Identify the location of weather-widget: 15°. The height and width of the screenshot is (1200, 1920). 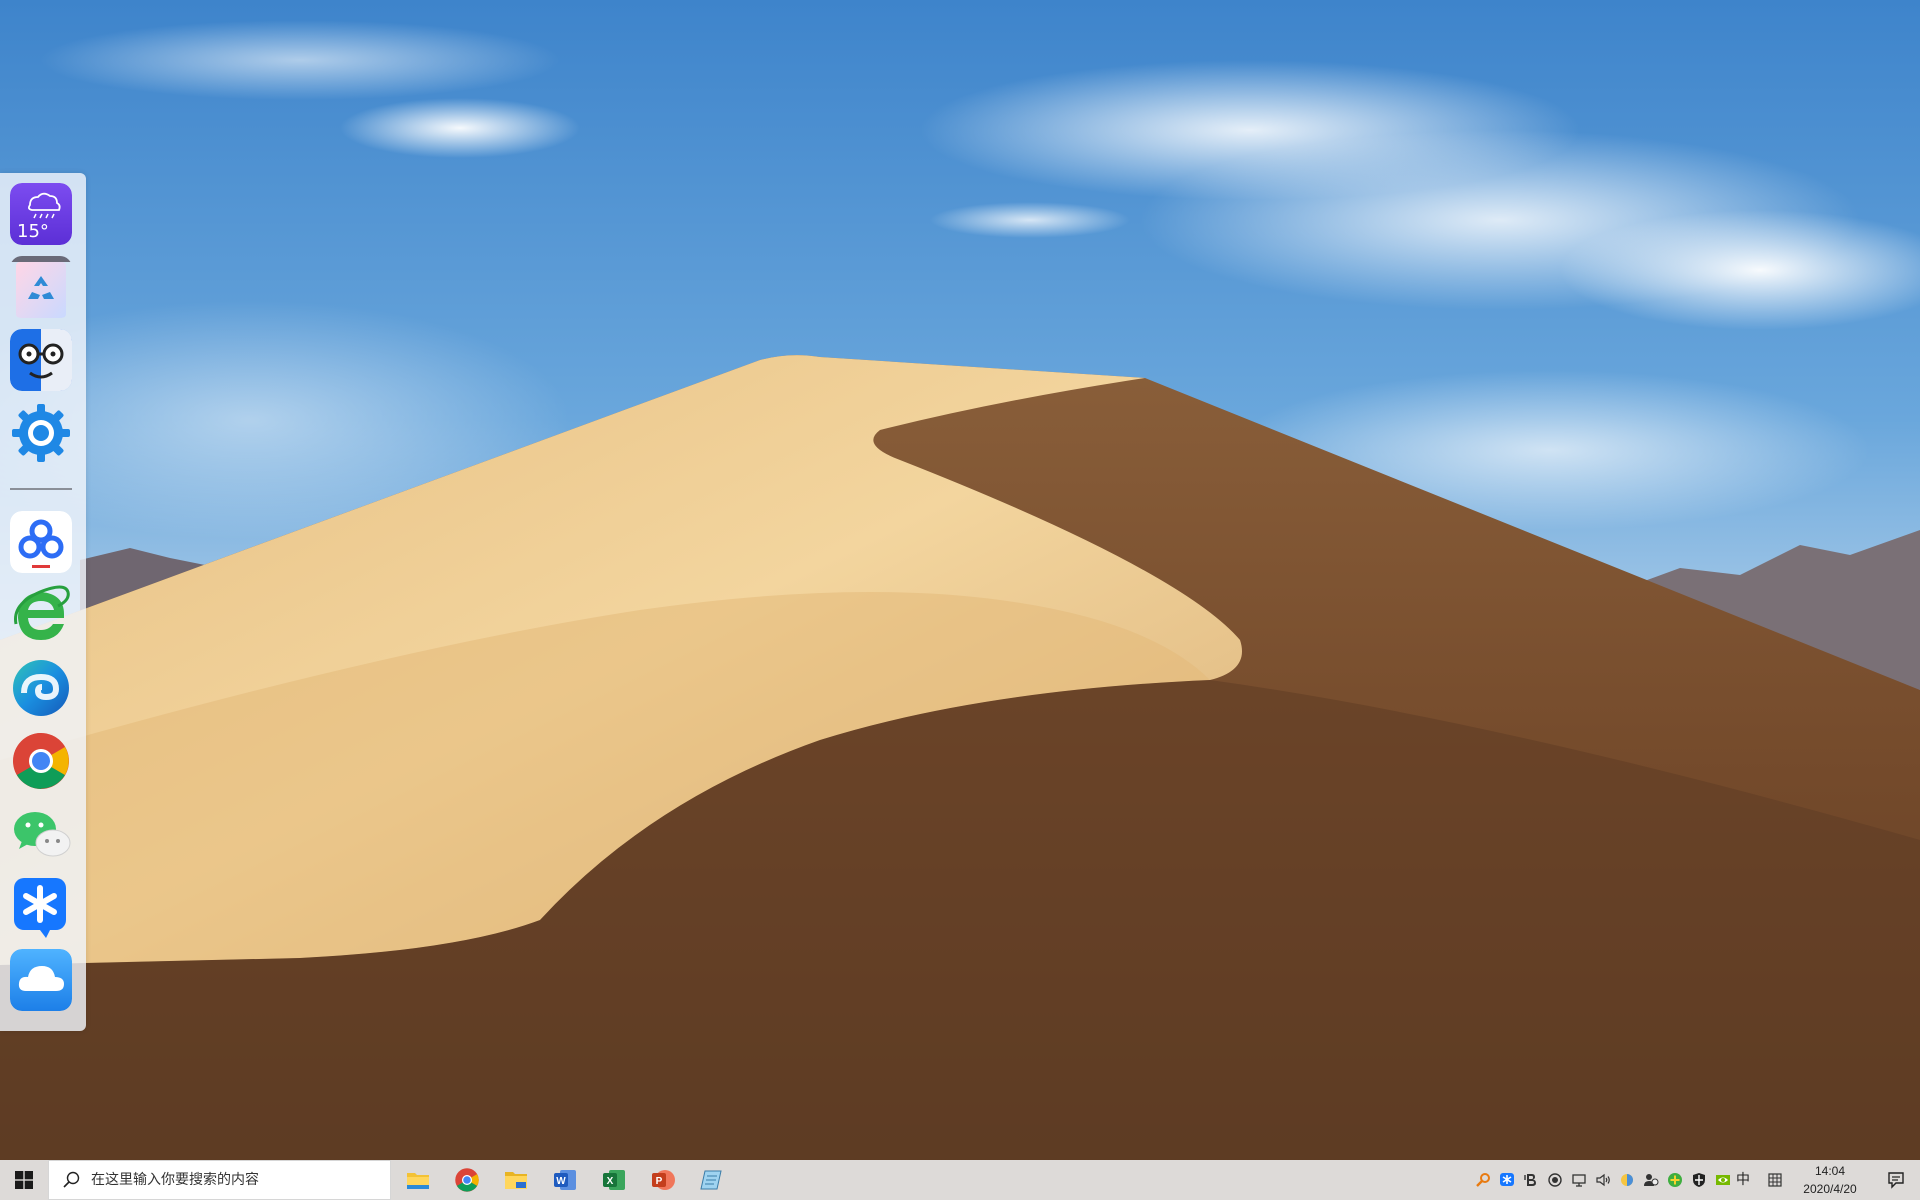
(41, 214).